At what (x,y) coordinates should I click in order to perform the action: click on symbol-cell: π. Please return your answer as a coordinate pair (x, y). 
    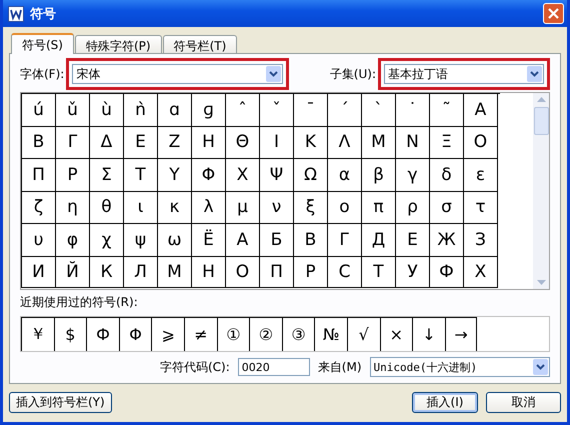
    Looking at the image, I should click on (379, 208).